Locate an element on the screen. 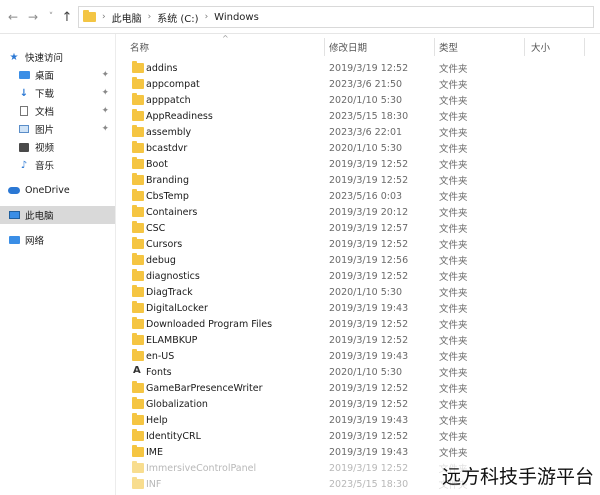 The image size is (600, 495). table-row: GameBarPresenceWriter 2019/3/19 12:52 文件夹 is located at coordinates (364, 388).